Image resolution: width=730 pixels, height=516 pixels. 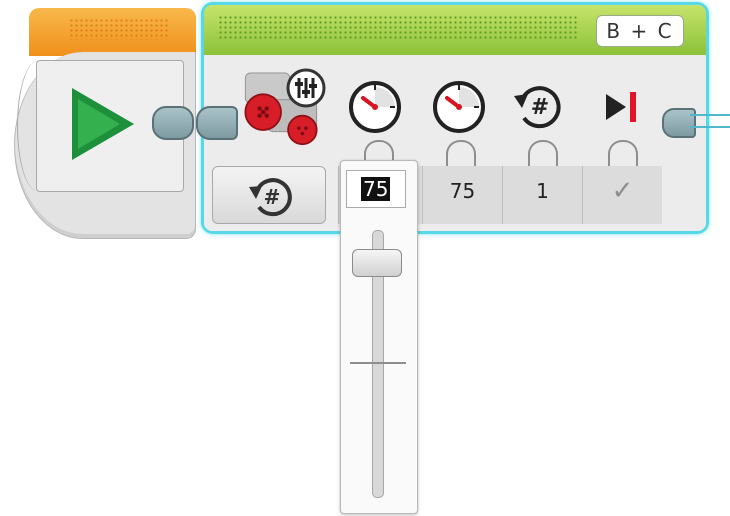 What do you see at coordinates (462, 195) in the screenshot?
I see `right-power-field: 75` at bounding box center [462, 195].